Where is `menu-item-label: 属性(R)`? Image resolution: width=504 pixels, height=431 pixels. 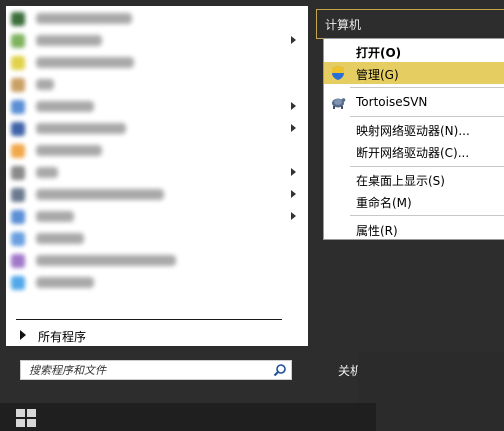
menu-item-label: 属性(R) is located at coordinates (377, 231).